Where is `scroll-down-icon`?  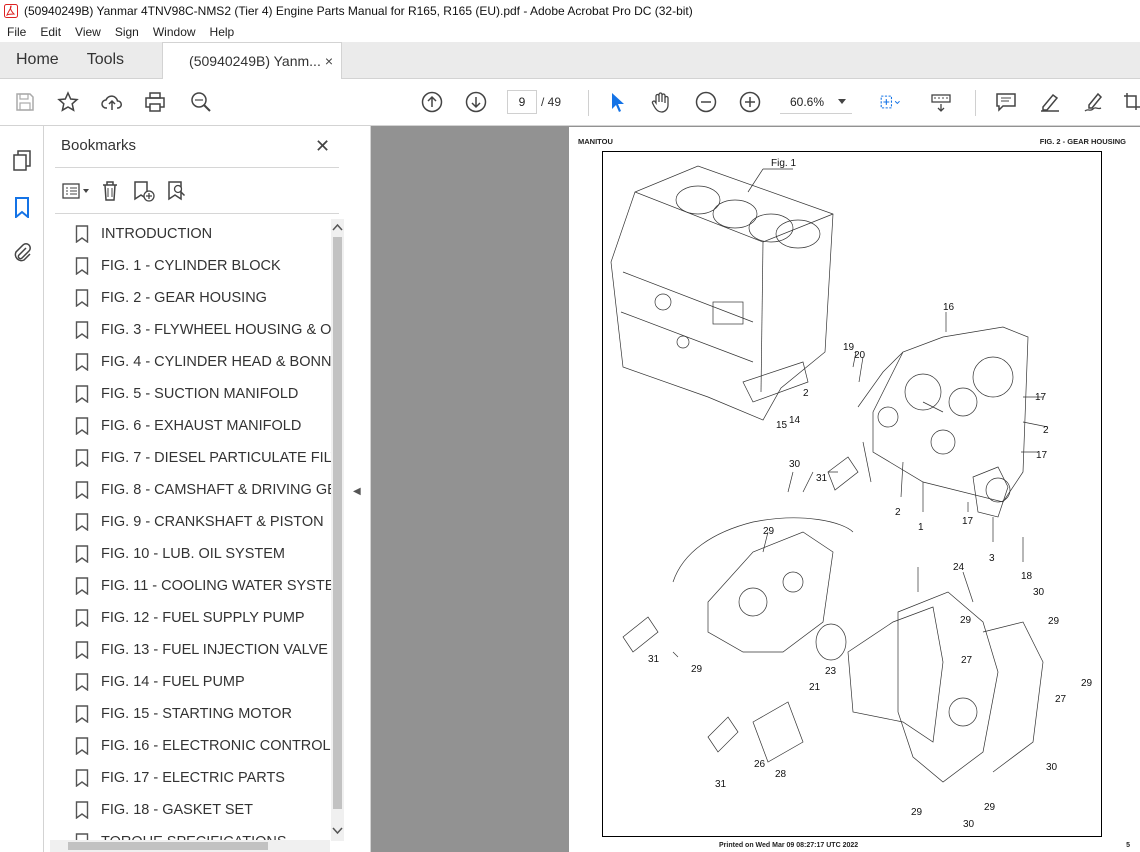
scroll-down-icon is located at coordinates (337, 831).